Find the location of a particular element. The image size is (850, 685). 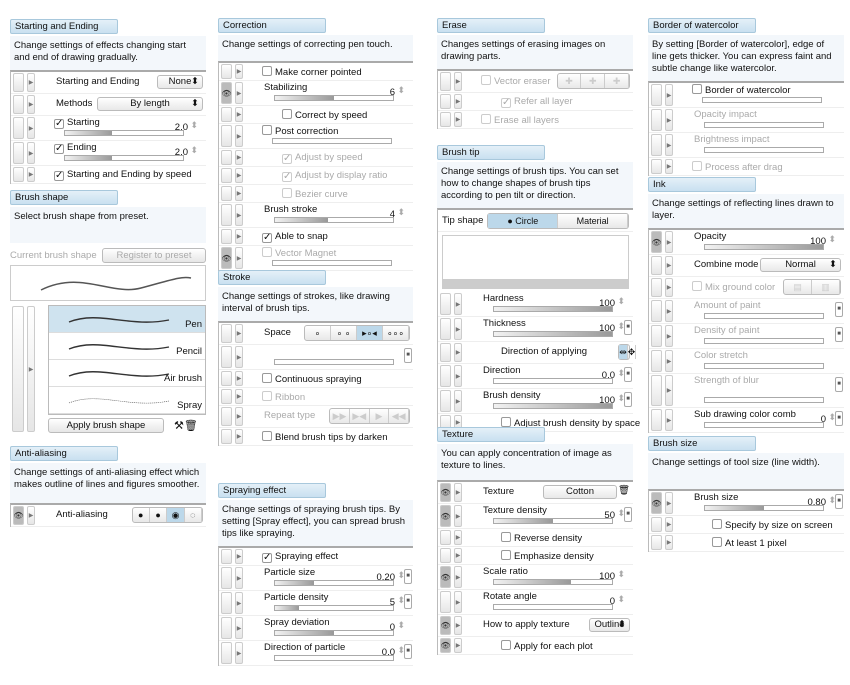

setting-label: Bezier curve is located at coordinates (315, 194).